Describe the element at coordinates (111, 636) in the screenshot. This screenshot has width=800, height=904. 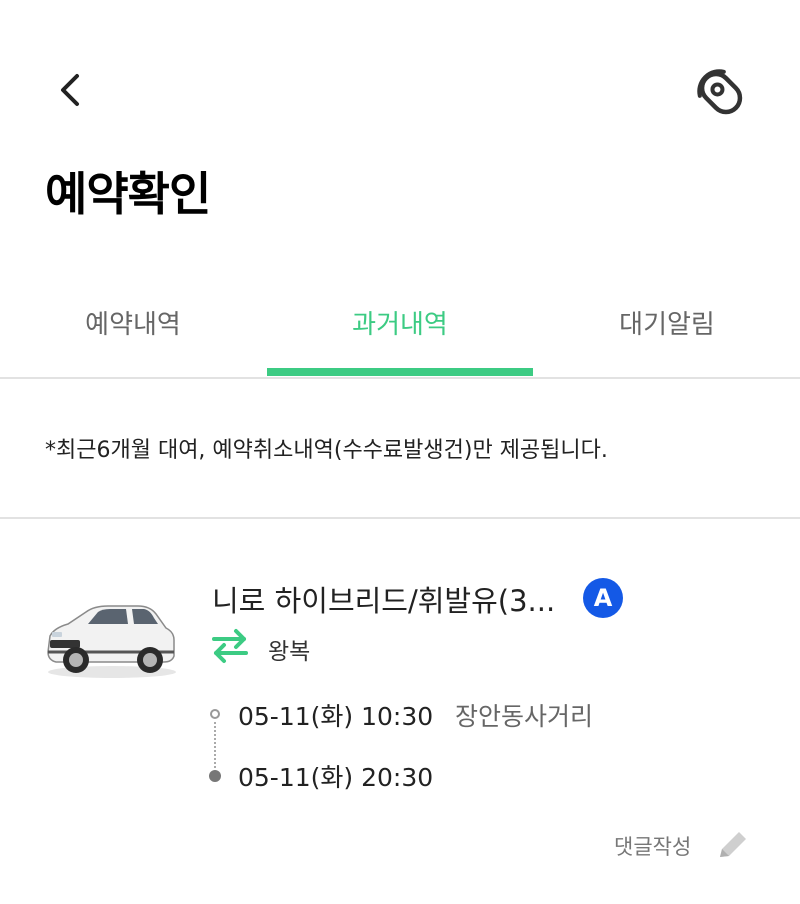
I see `car-image` at that location.